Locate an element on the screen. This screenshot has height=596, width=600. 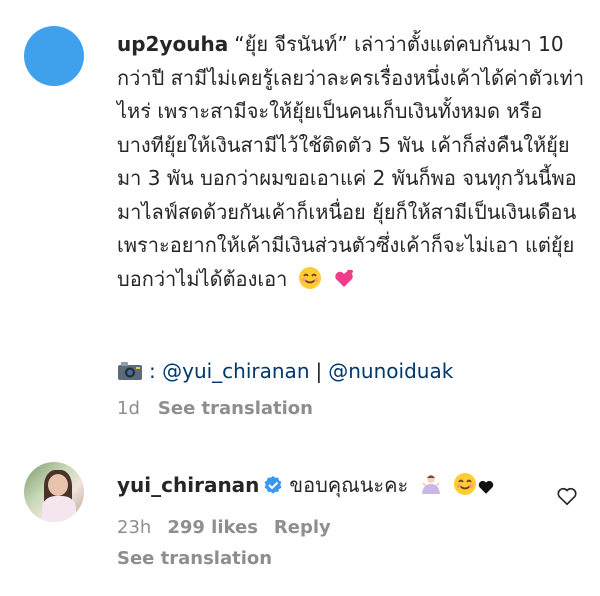
reply-text: yui_chiranan ขอบคุณนะคะ is located at coordinates (306, 487).